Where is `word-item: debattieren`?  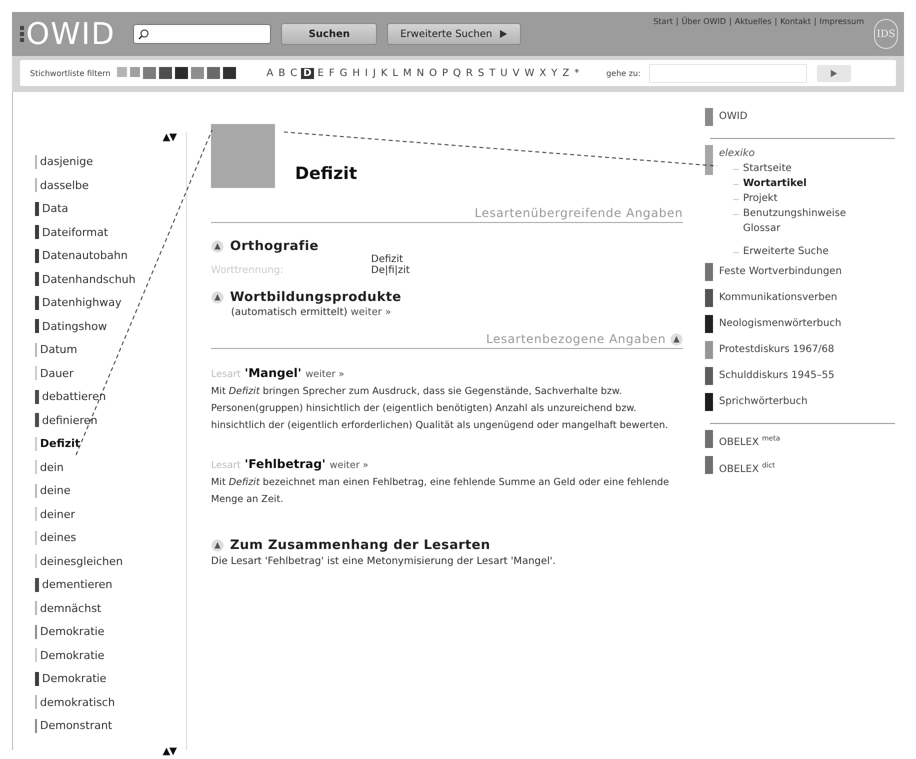
word-item: debattieren is located at coordinates (74, 397).